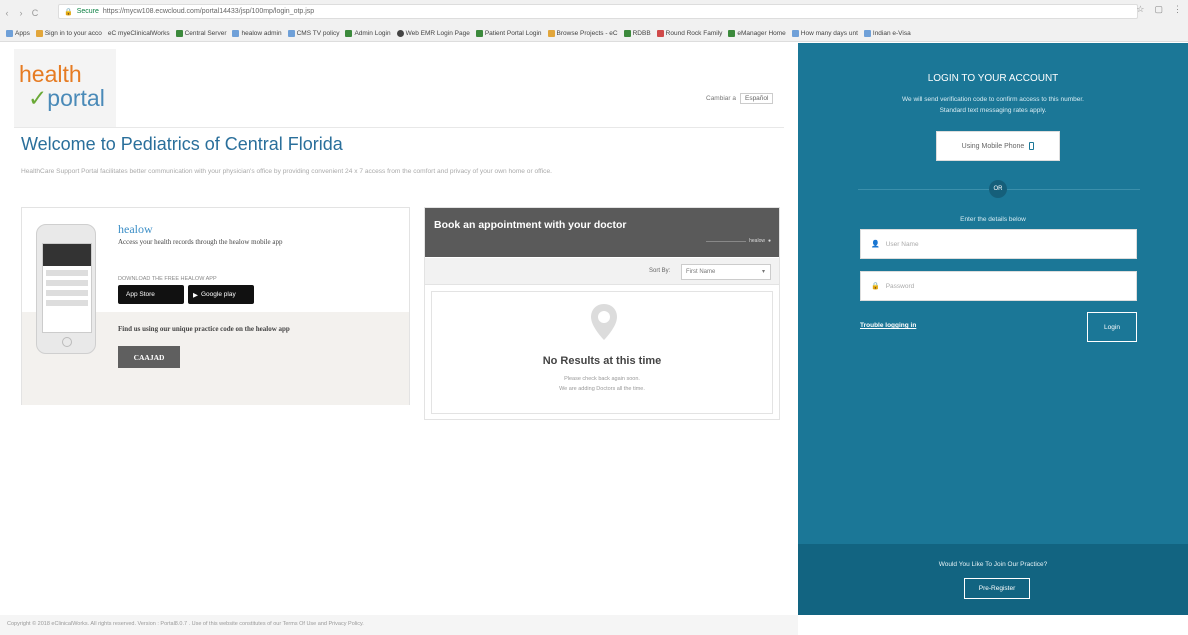 The image size is (1188, 635). What do you see at coordinates (257, 33) in the screenshot?
I see `bookmark-item: healow admin` at bounding box center [257, 33].